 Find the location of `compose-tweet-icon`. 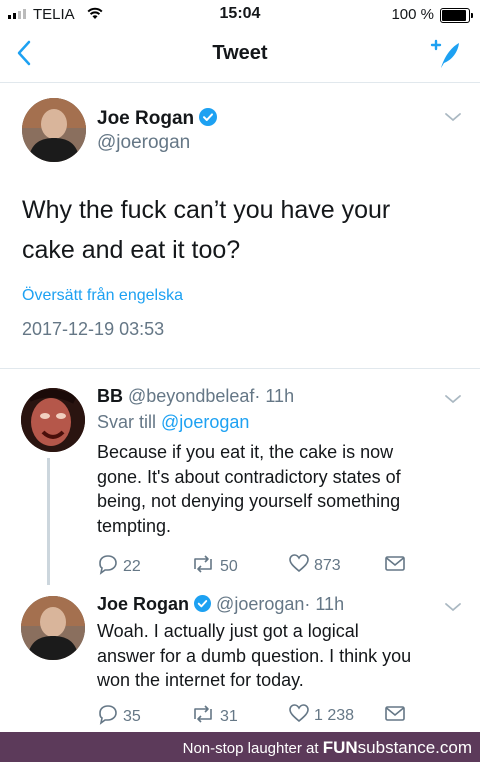

compose-tweet-icon is located at coordinates (445, 57).